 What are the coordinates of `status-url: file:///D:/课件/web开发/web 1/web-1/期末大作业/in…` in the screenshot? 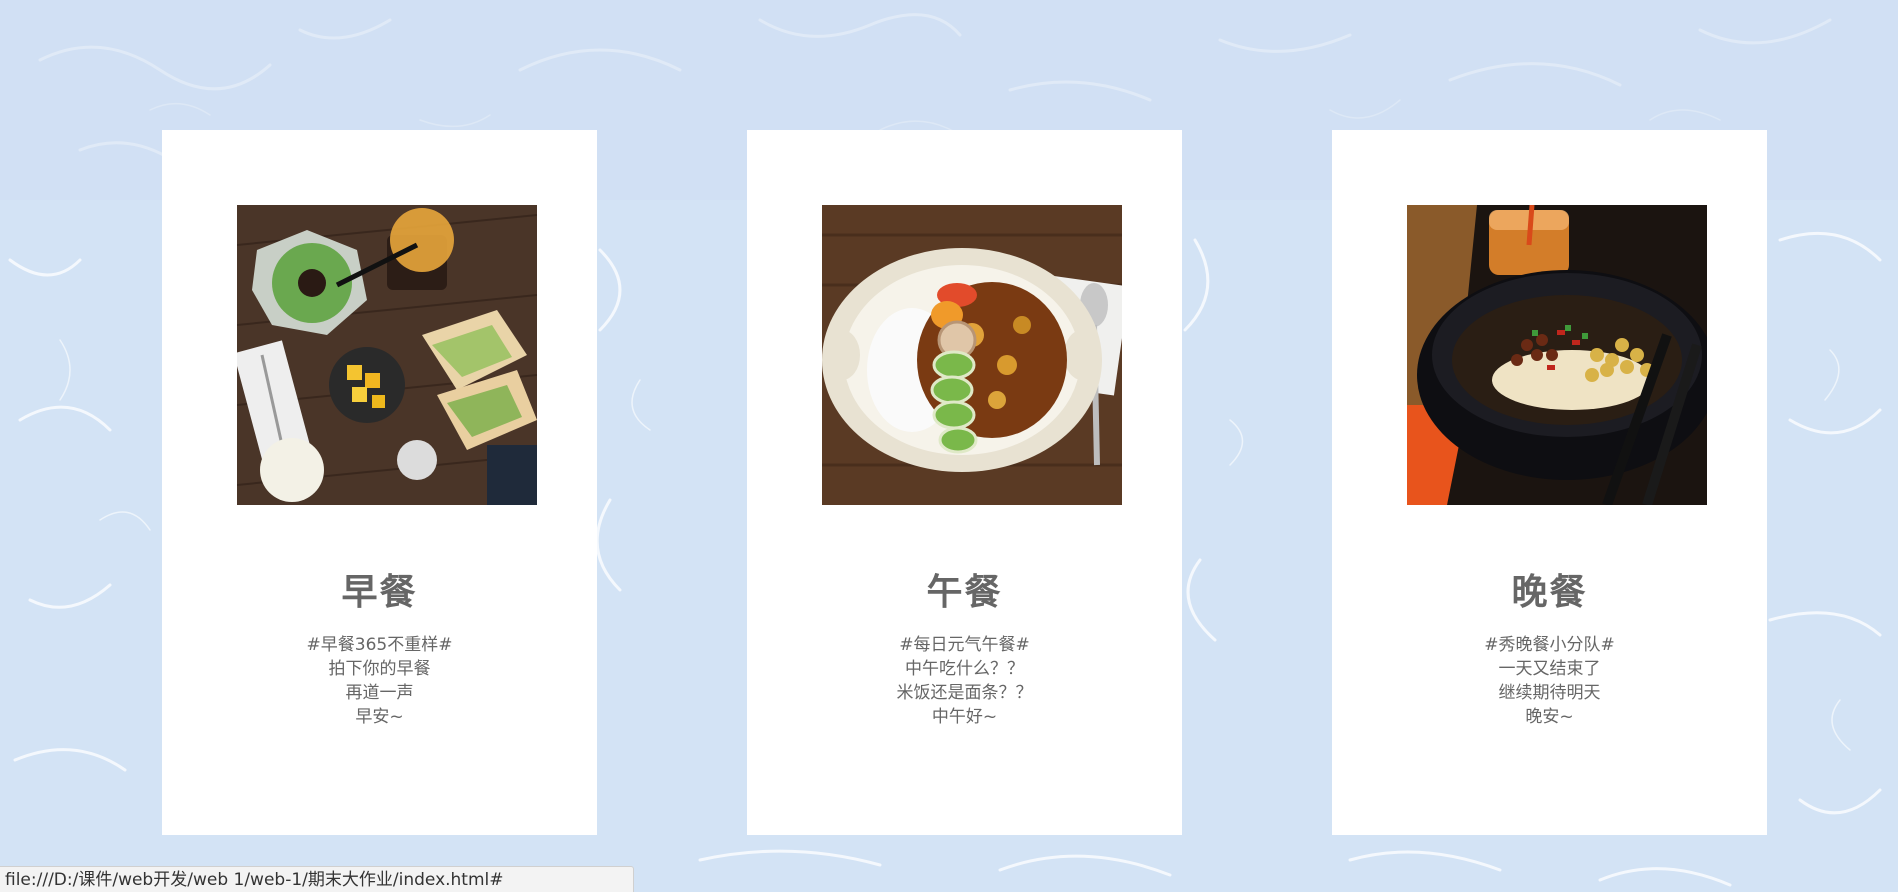 It's located at (254, 880).